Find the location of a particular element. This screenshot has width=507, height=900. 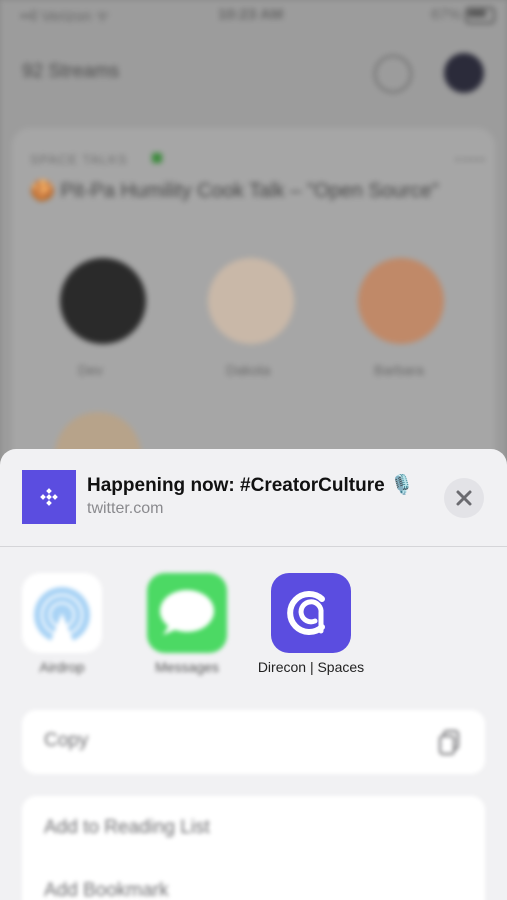

airdrop-icon is located at coordinates (62, 615).